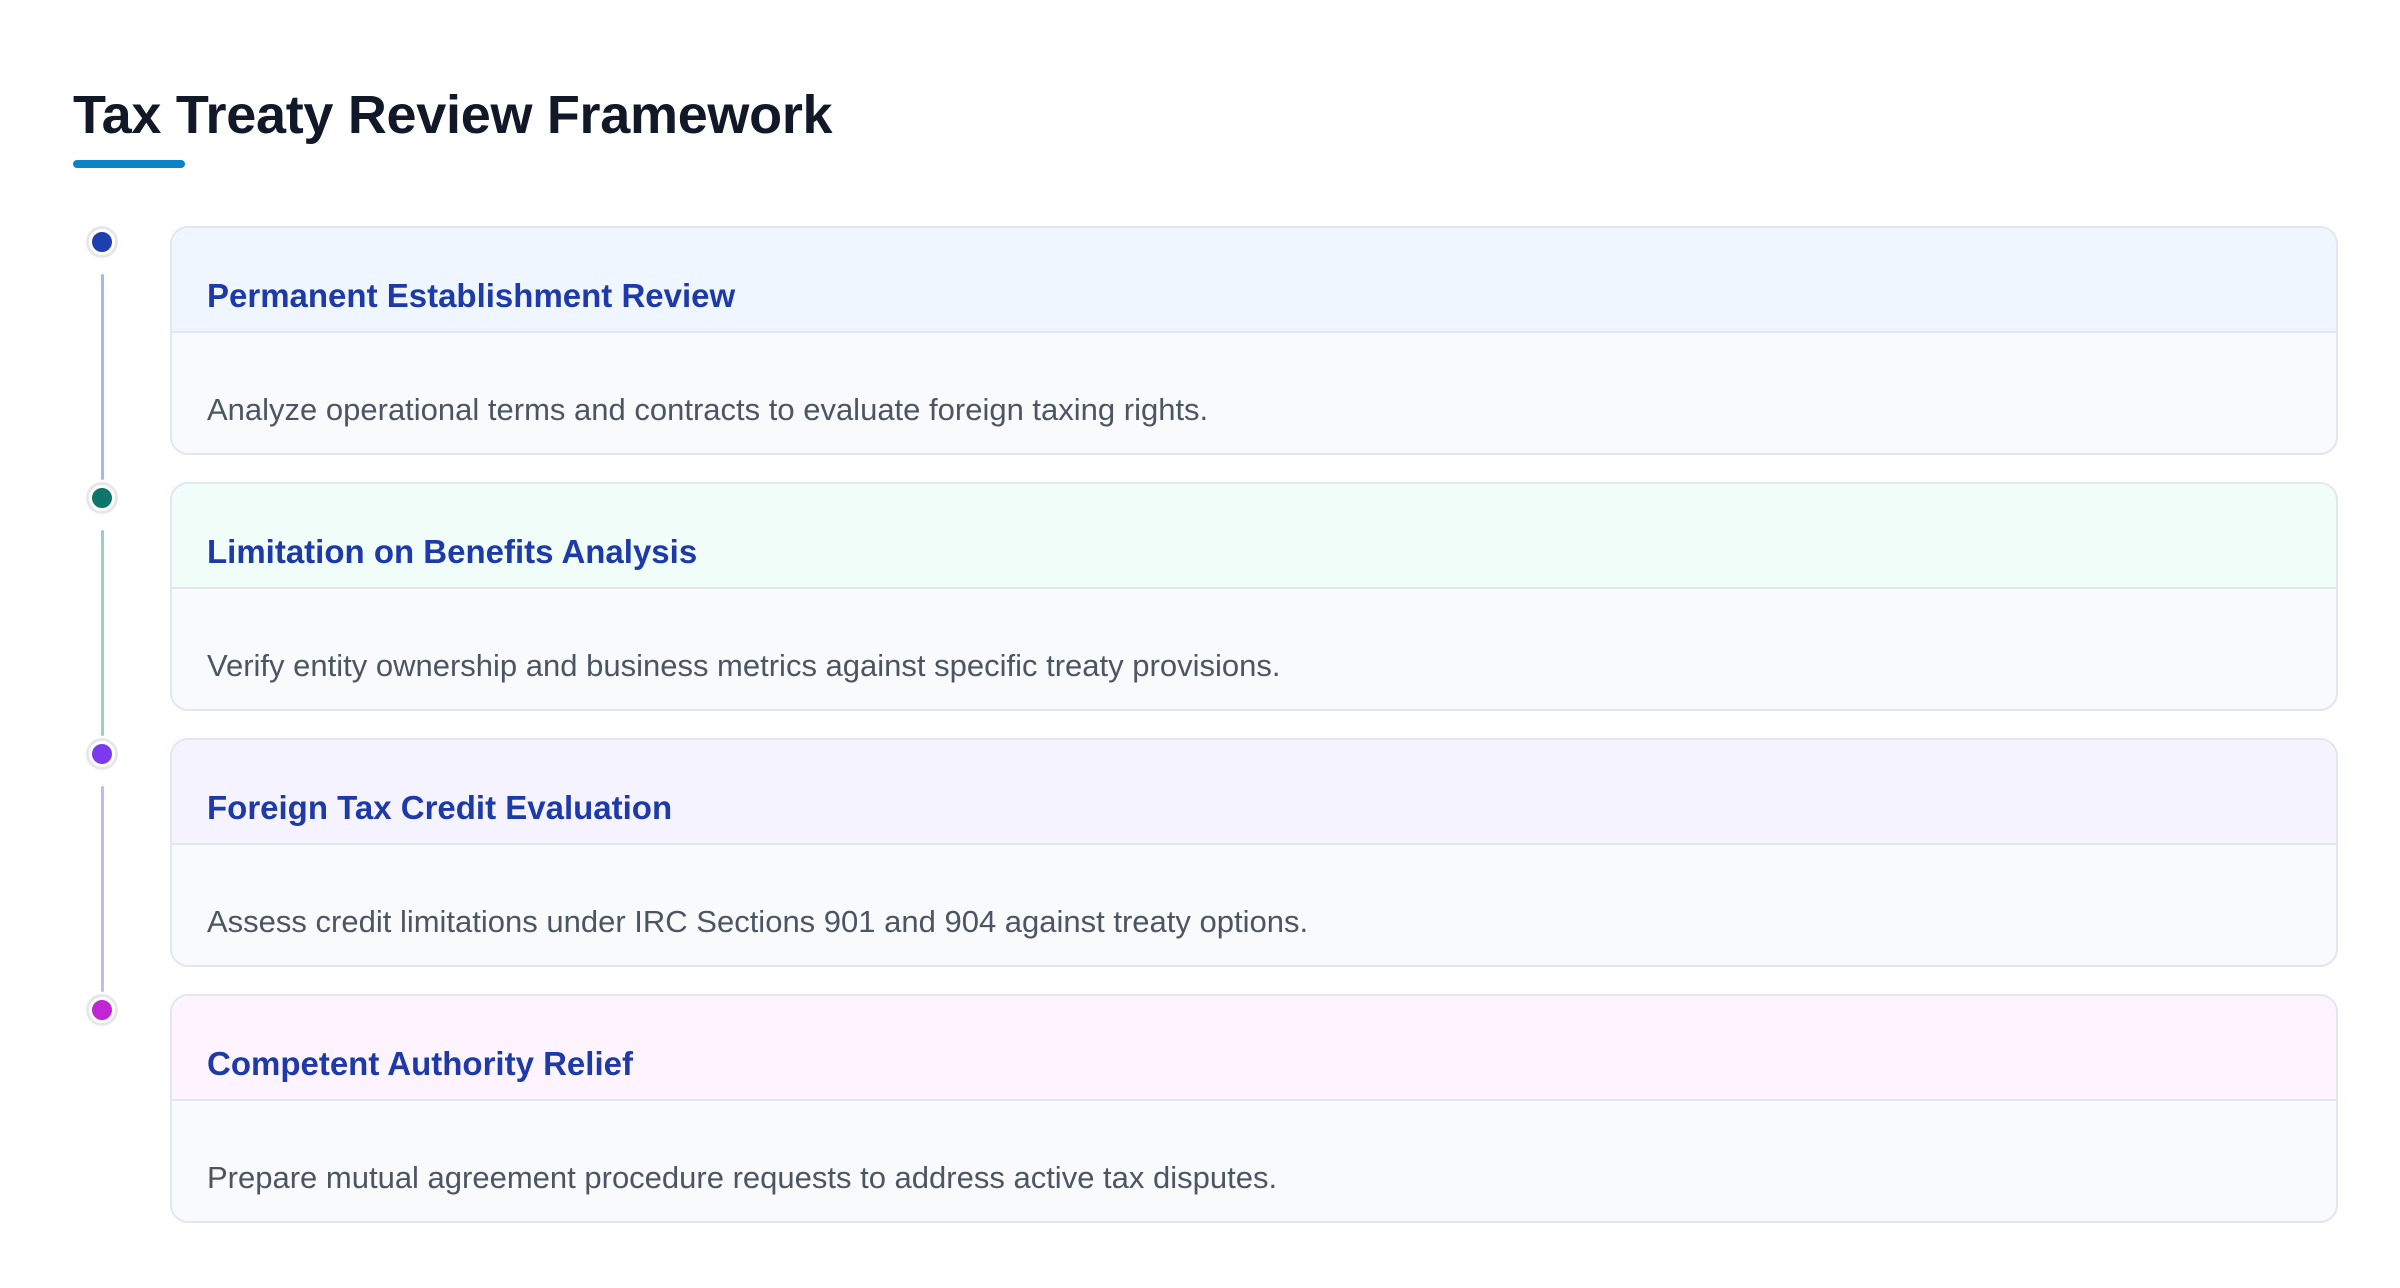  Describe the element at coordinates (1254, 536) in the screenshot. I see `step-card-header: Limitation on Benefits Analysis` at that location.